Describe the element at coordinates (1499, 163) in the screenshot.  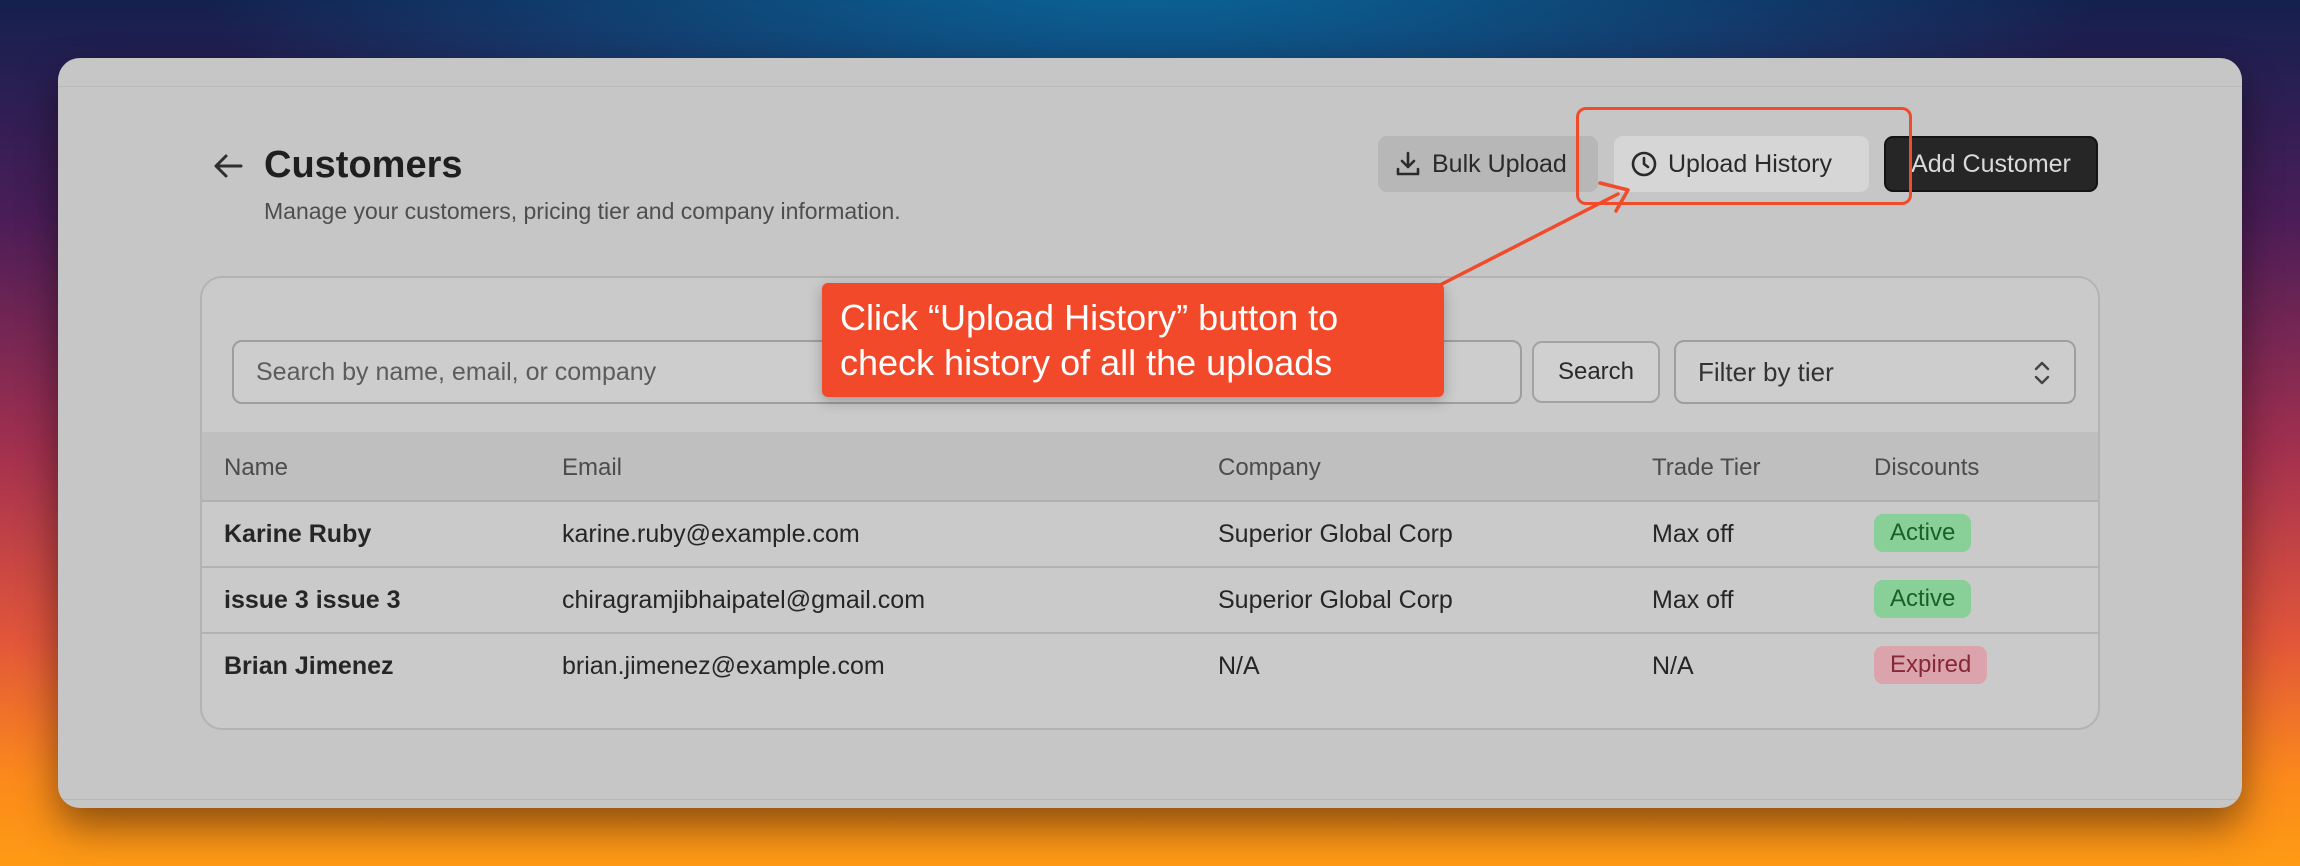
I see `bulk-upload-label: Bulk Upload` at that location.